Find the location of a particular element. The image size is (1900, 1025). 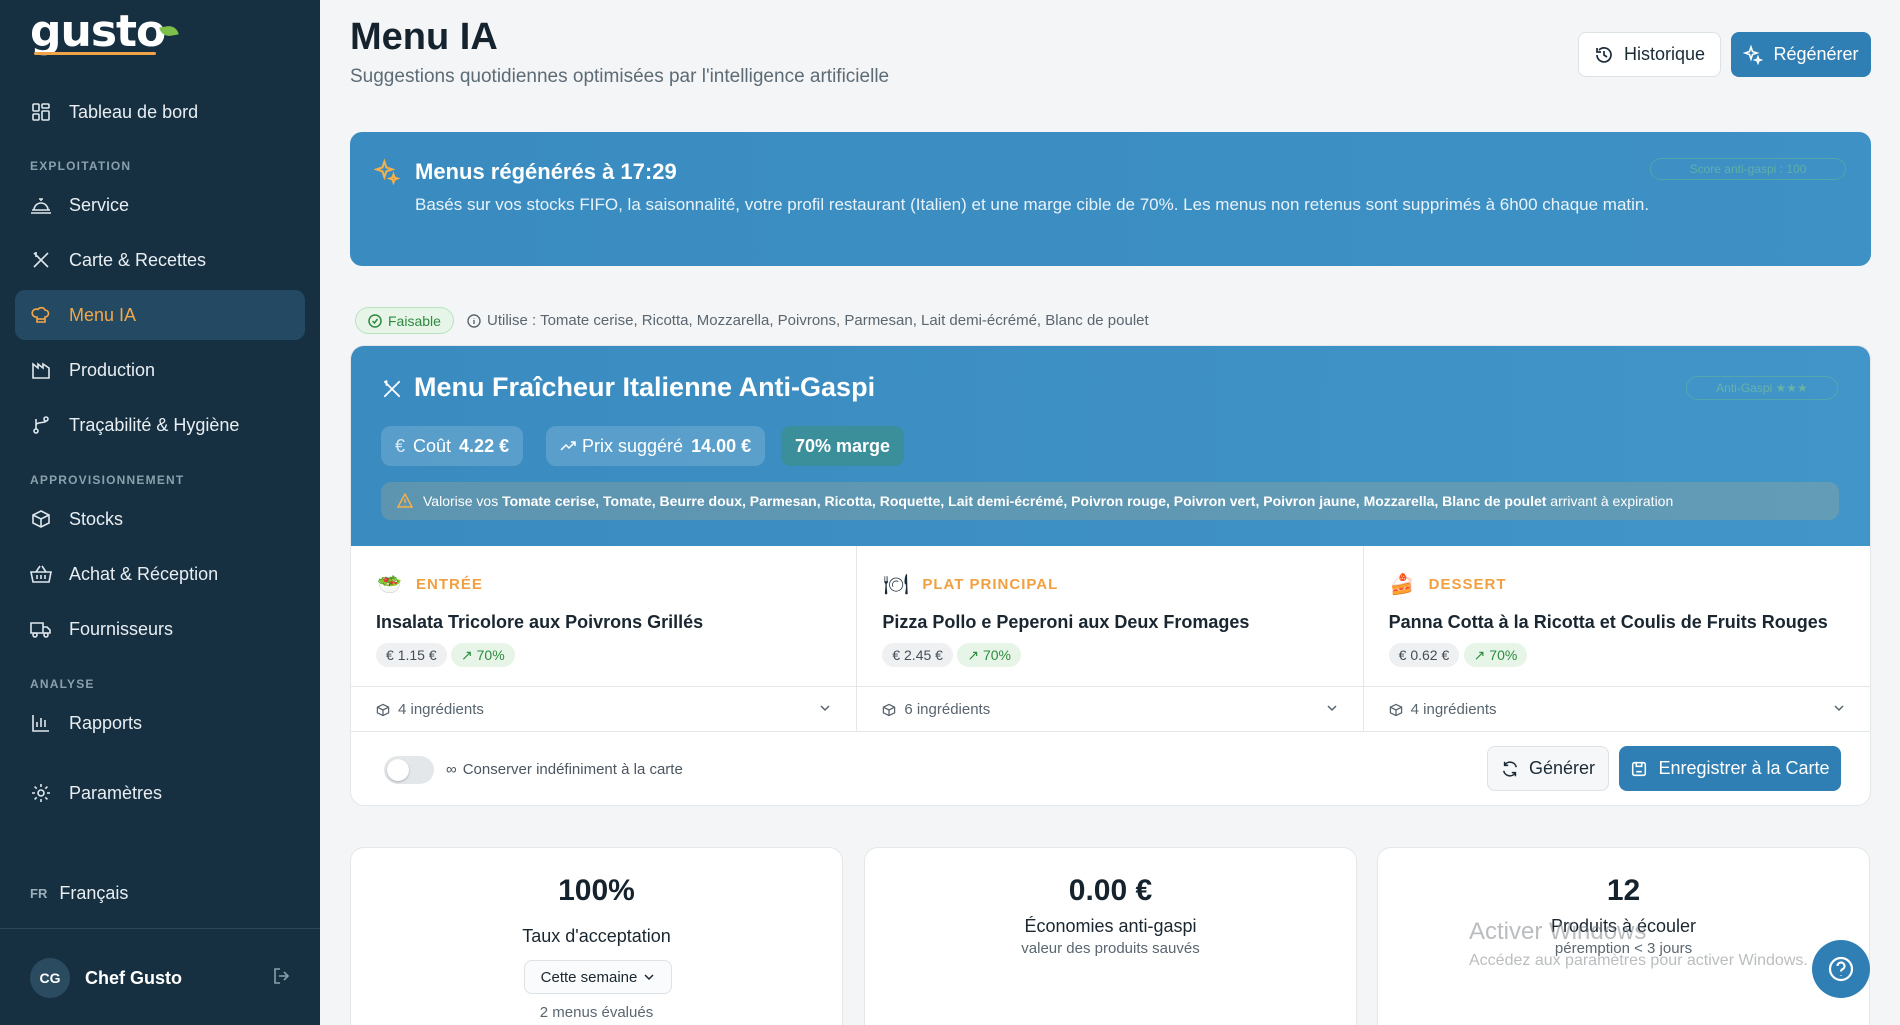

sidebar-item-achat-reception: Achat & Réception is located at coordinates (160, 574).